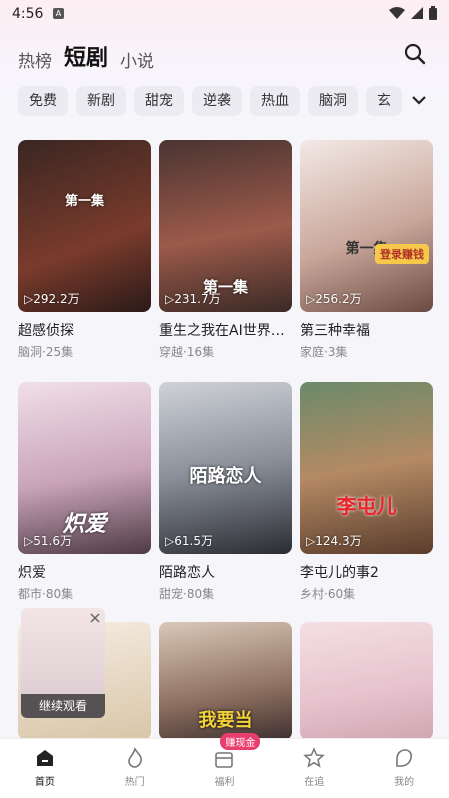 The height and width of the screenshot is (798, 449). Describe the element at coordinates (84, 226) in the screenshot. I see `poster-image: 第一集 ▷292.2万` at that location.